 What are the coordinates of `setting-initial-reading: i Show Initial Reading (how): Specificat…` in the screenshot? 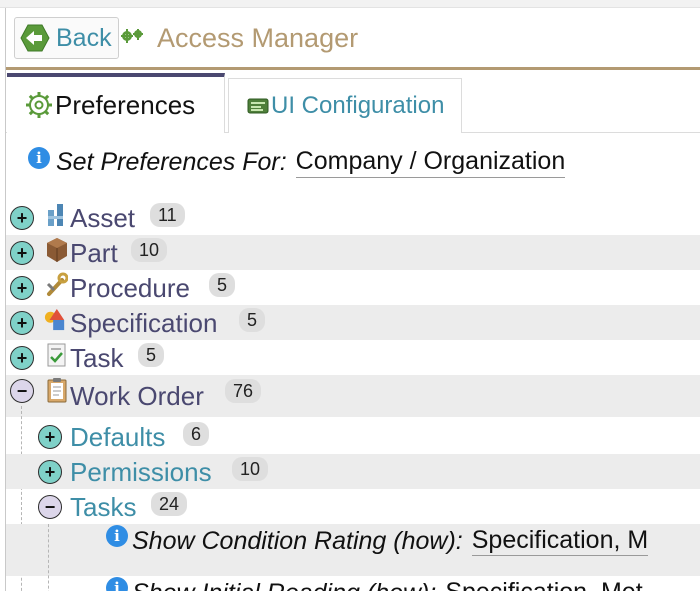 It's located at (374, 584).